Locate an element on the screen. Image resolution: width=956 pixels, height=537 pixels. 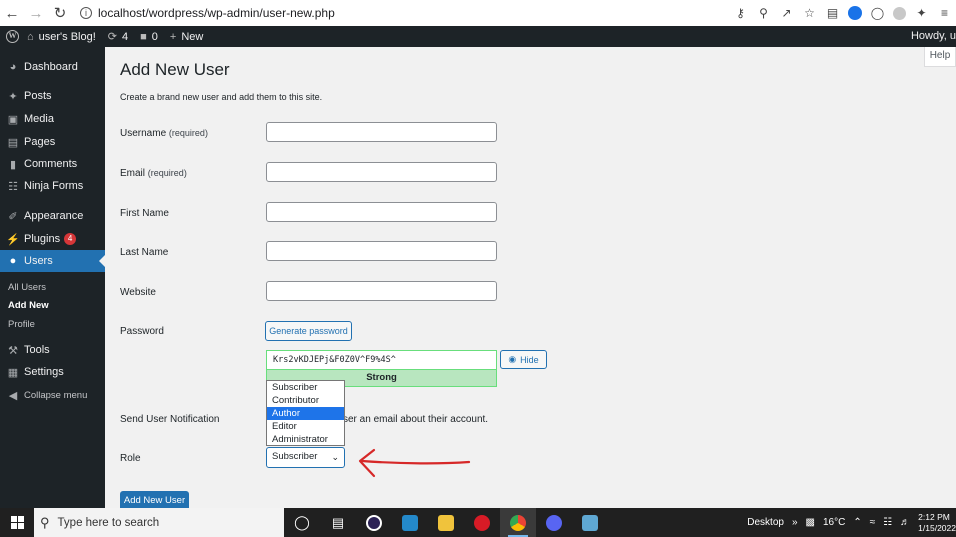
discord-icon is located at coordinates (554, 522).